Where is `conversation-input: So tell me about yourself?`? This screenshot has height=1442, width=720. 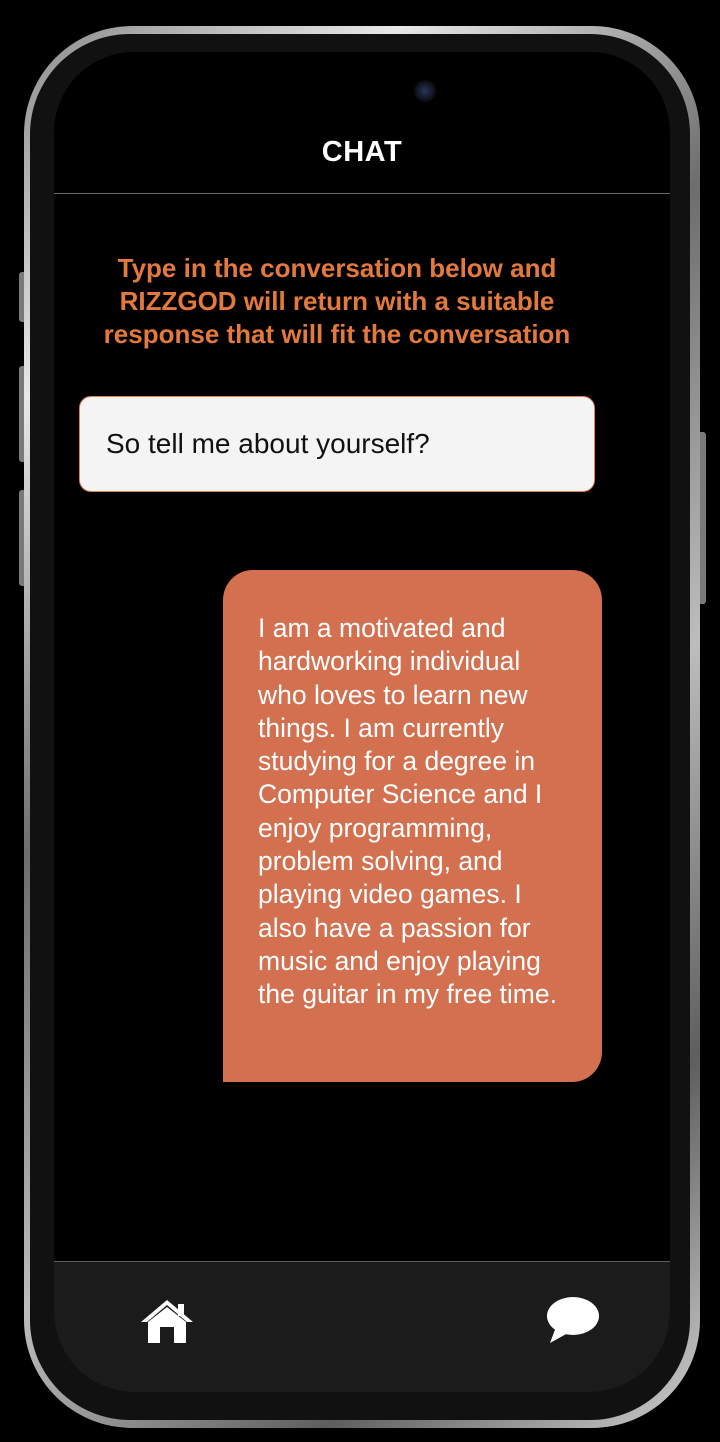 conversation-input: So tell me about yourself? is located at coordinates (337, 444).